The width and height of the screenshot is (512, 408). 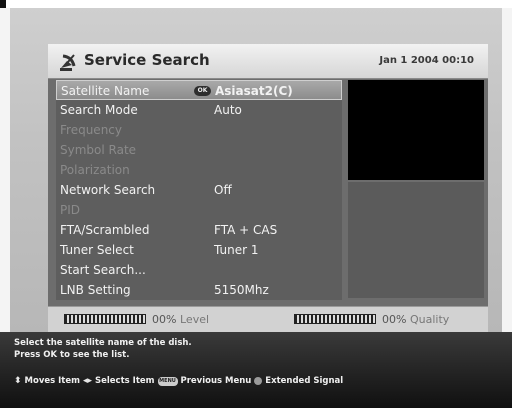 What do you see at coordinates (416, 240) in the screenshot?
I see `info-pane` at bounding box center [416, 240].